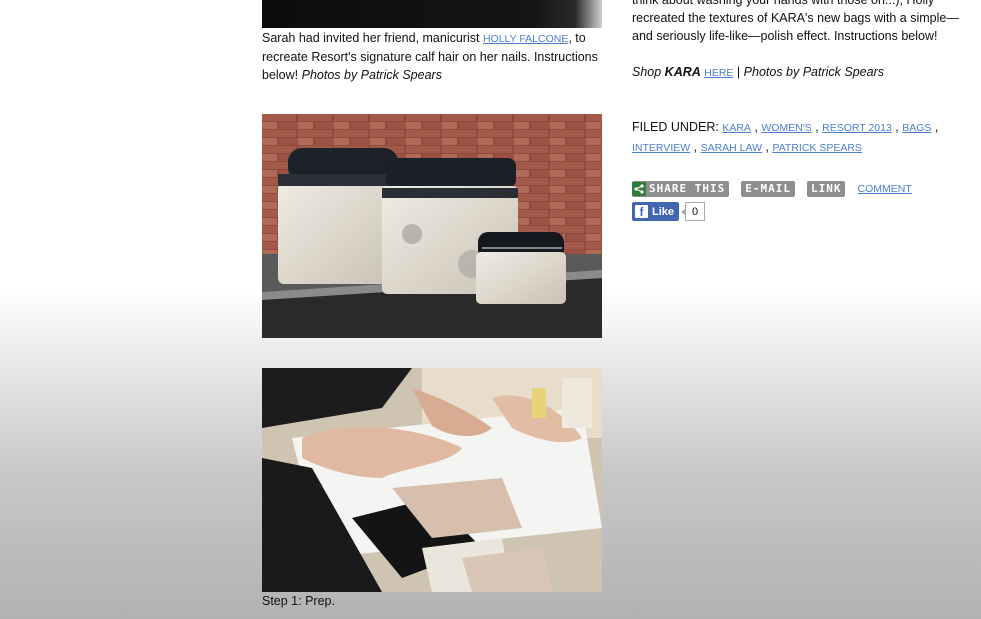  I want to click on facebook-like-button: f Like, so click(656, 211).